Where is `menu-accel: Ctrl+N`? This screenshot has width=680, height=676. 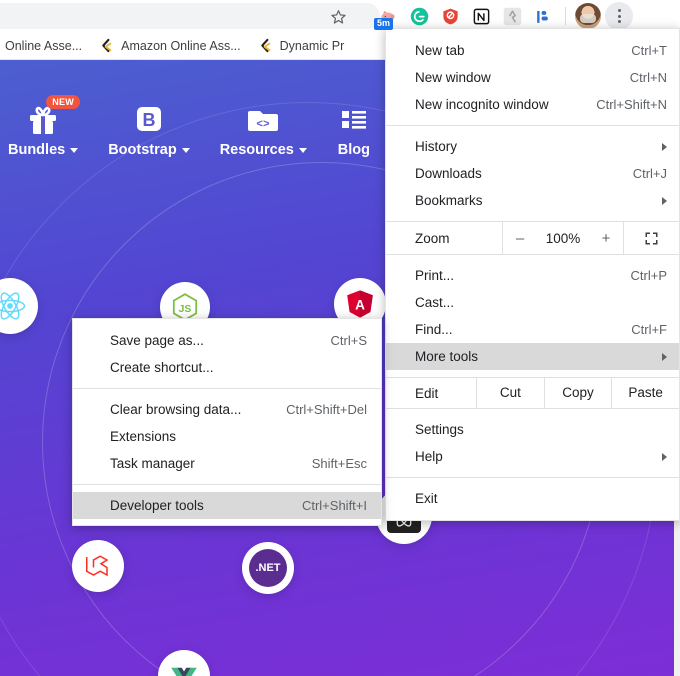 menu-accel: Ctrl+N is located at coordinates (648, 77).